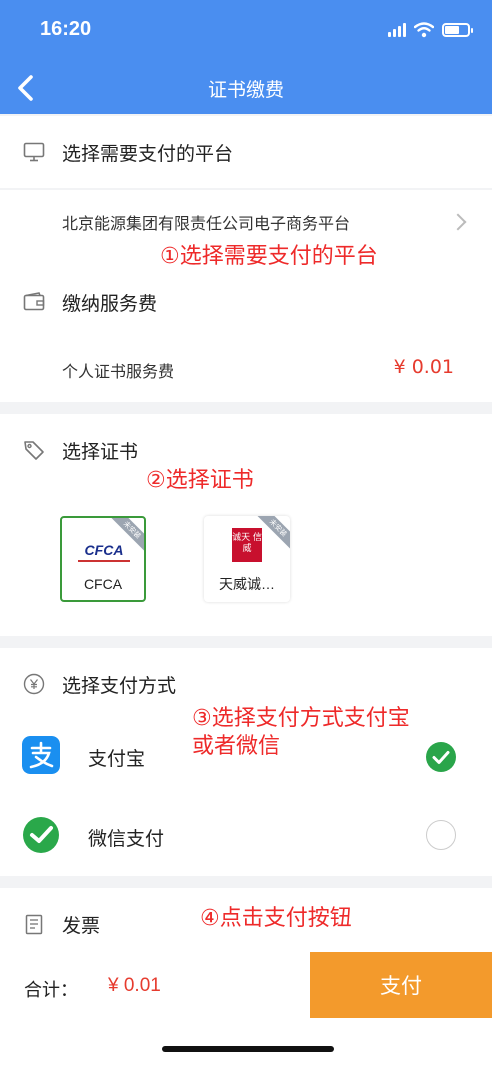 This screenshot has height=1072, width=492. What do you see at coordinates (103, 584) in the screenshot?
I see `cert-label: CFCA` at bounding box center [103, 584].